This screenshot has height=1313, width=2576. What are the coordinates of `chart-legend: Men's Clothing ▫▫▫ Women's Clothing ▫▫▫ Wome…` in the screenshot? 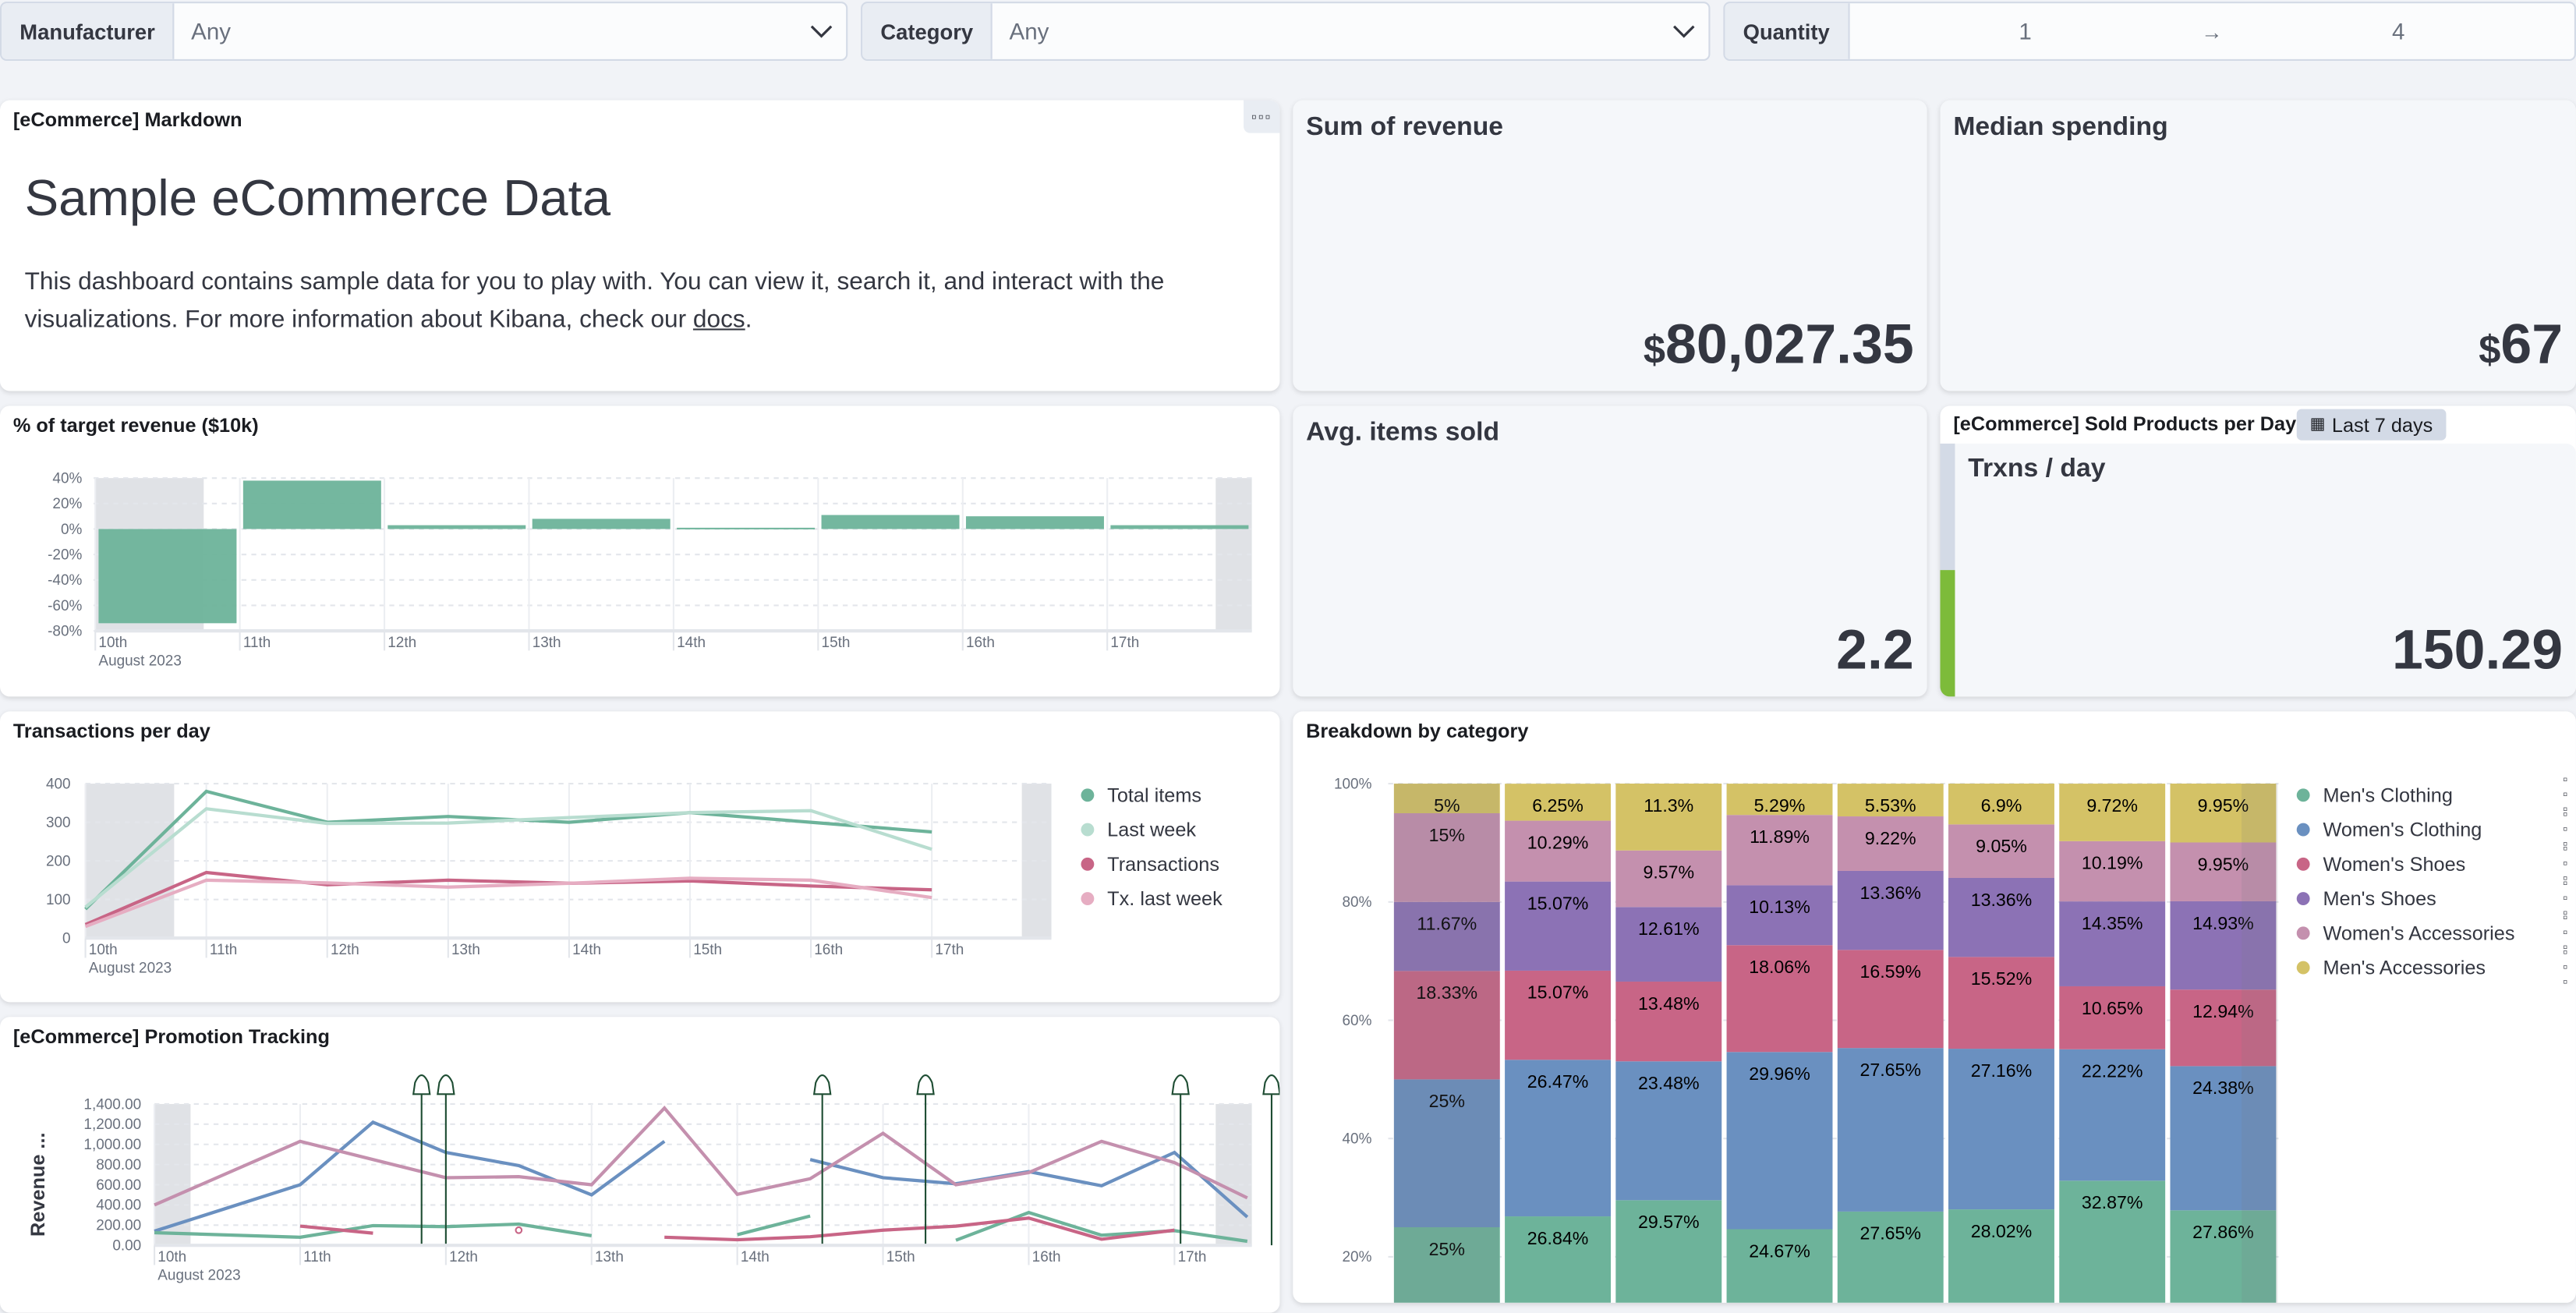 It's located at (2434, 880).